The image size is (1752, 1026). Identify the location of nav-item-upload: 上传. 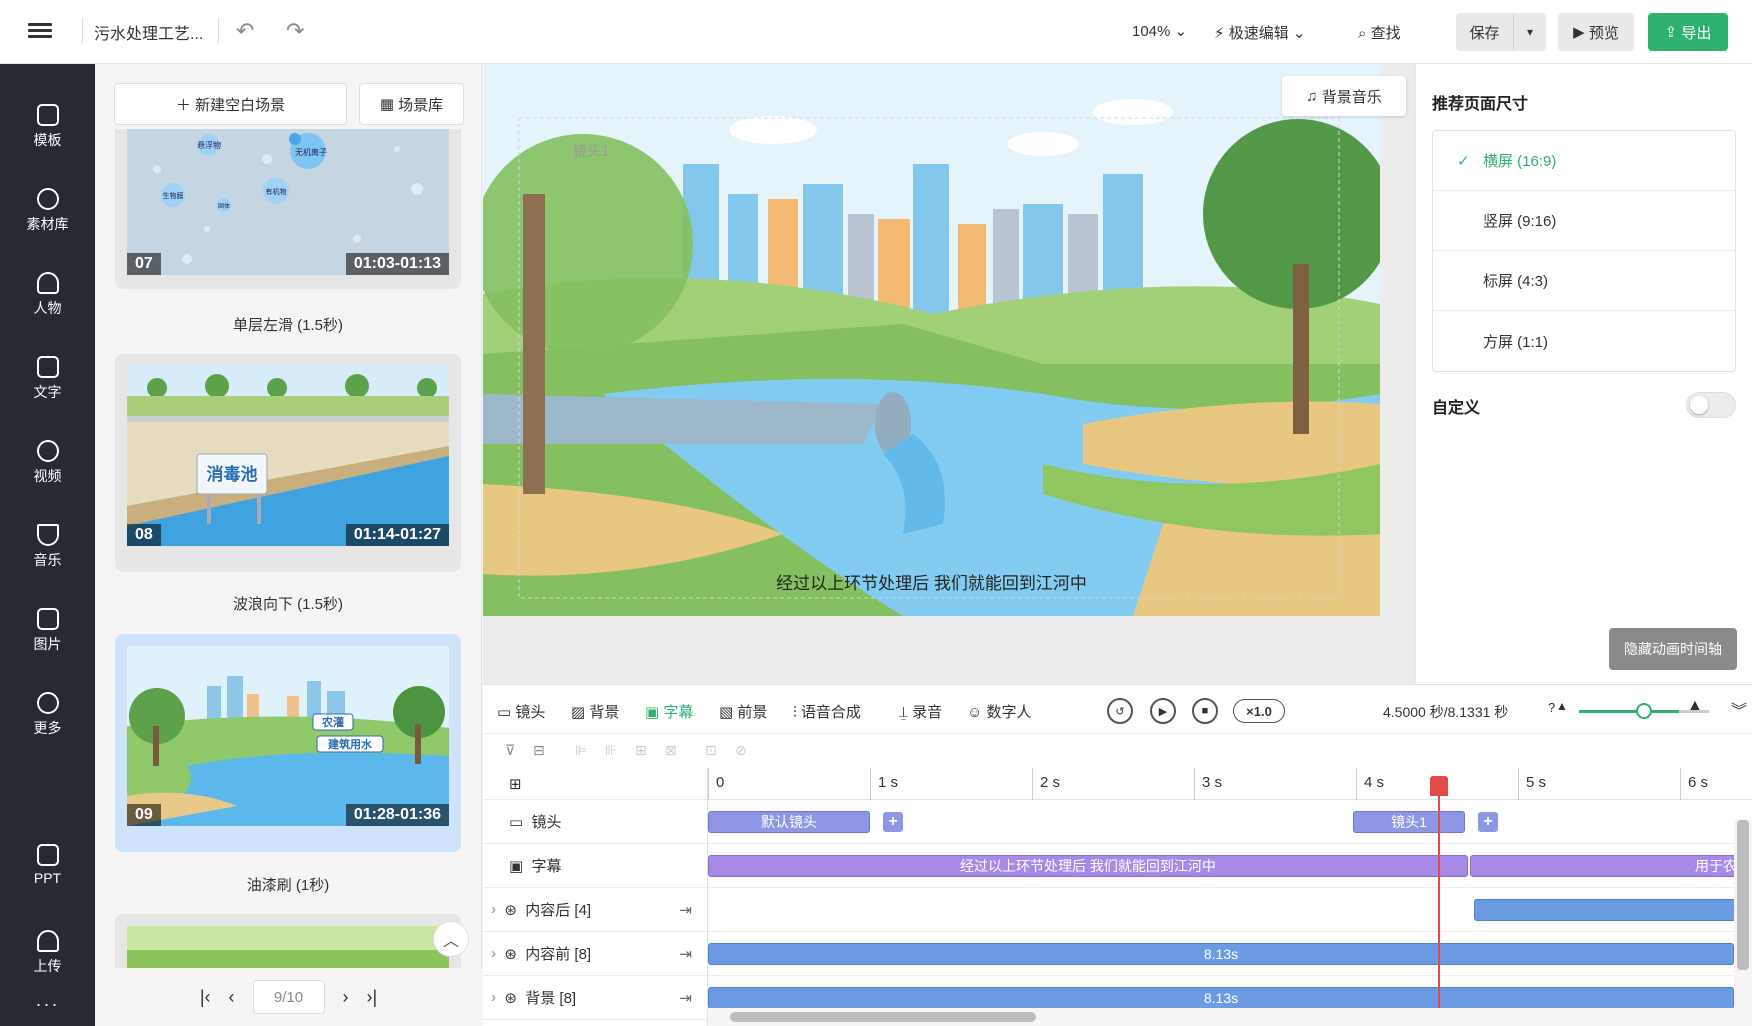
(47, 953).